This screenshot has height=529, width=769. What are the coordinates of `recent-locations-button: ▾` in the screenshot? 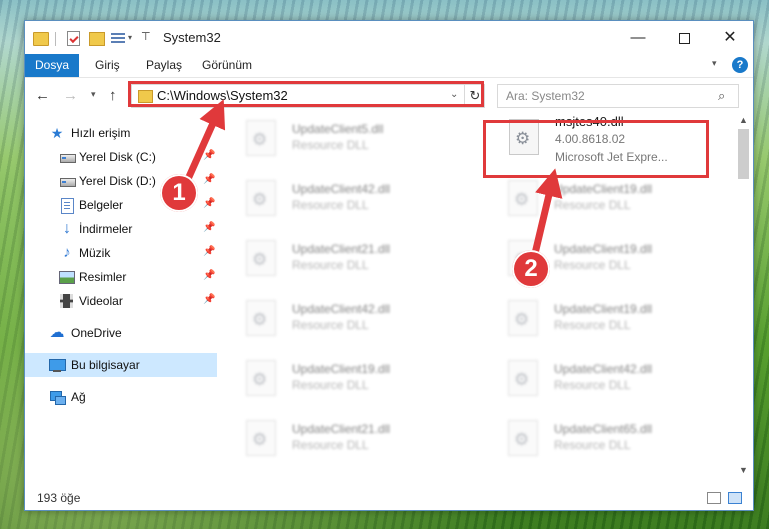 It's located at (93, 94).